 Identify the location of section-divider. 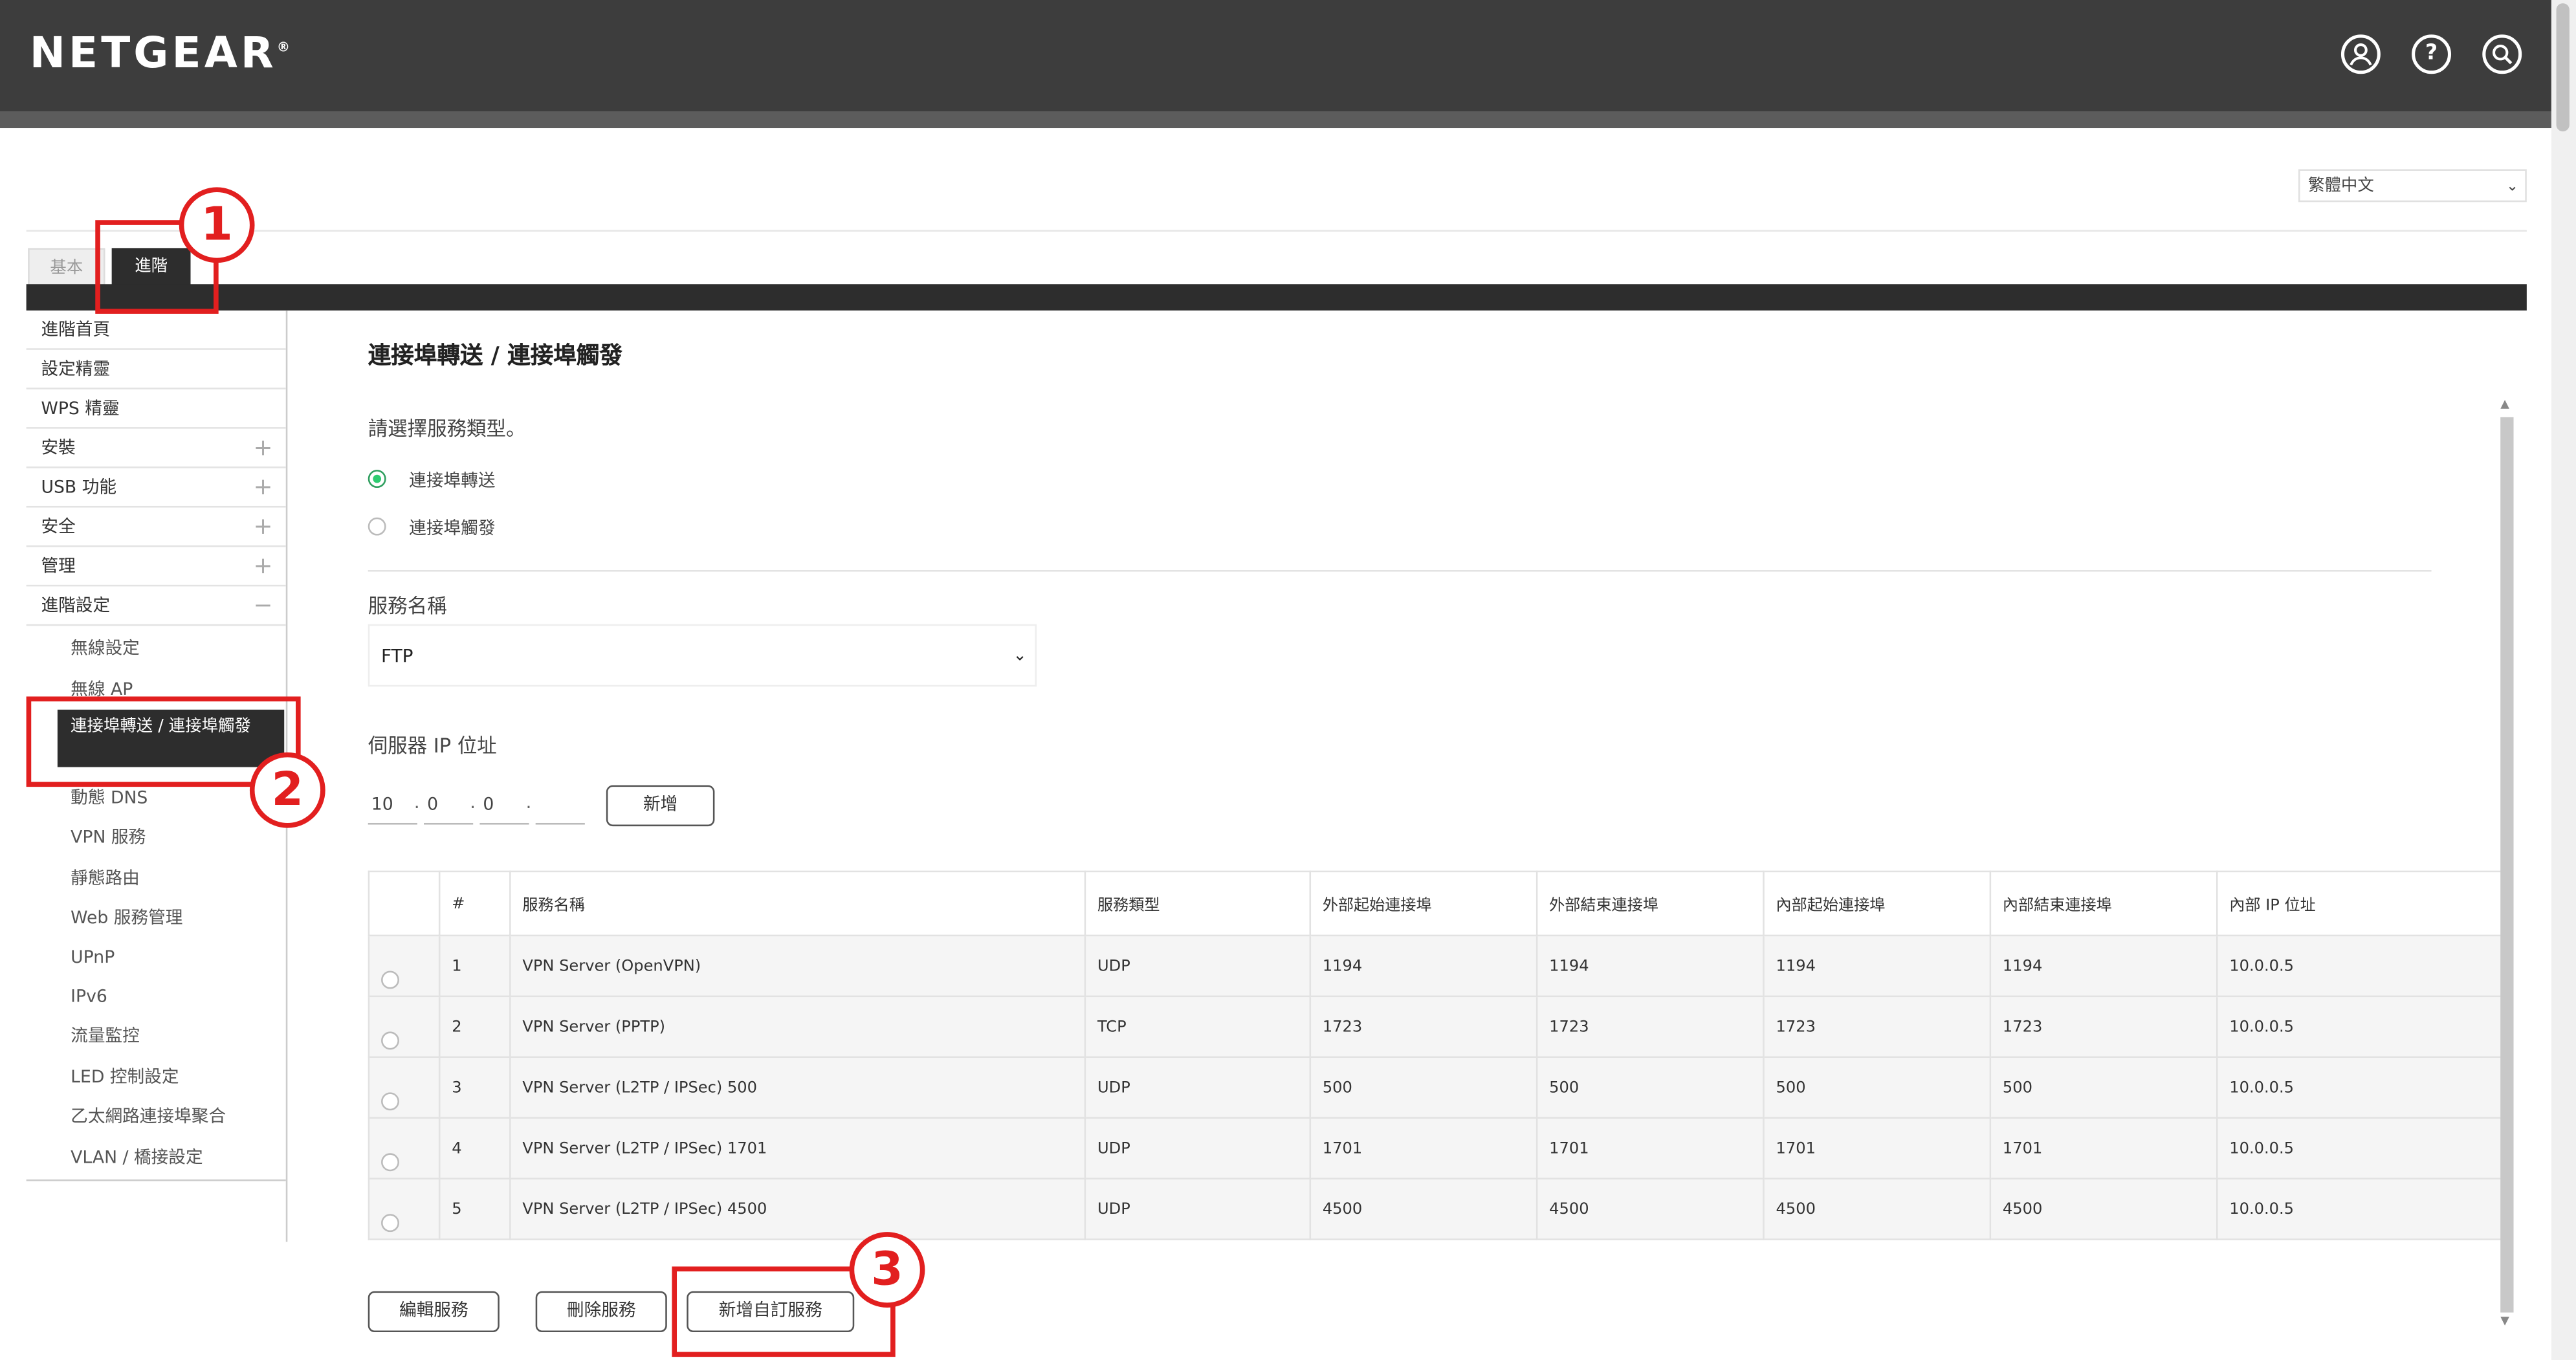
(1400, 571).